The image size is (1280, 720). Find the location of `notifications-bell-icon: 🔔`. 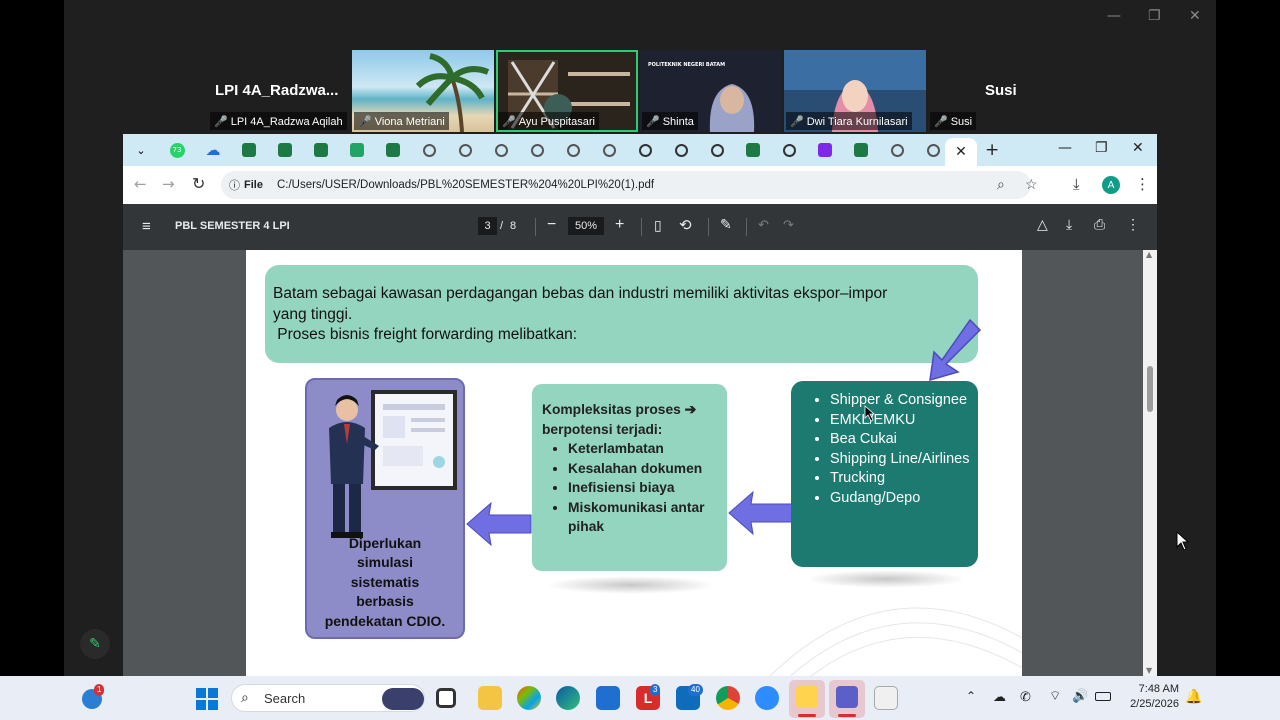

notifications-bell-icon: 🔔 is located at coordinates (1193, 696).